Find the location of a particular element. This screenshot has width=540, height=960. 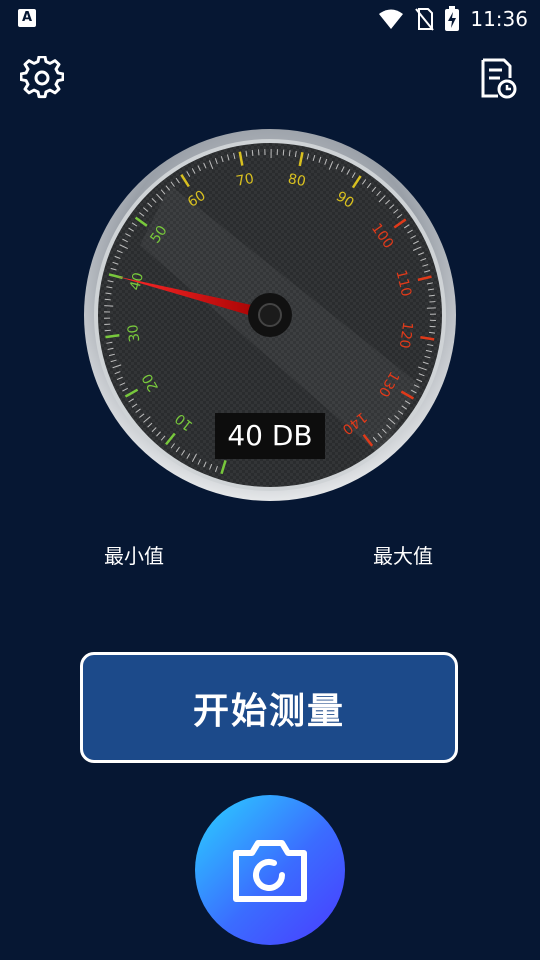

gauge-tick-label: 70 is located at coordinates (245, 180).